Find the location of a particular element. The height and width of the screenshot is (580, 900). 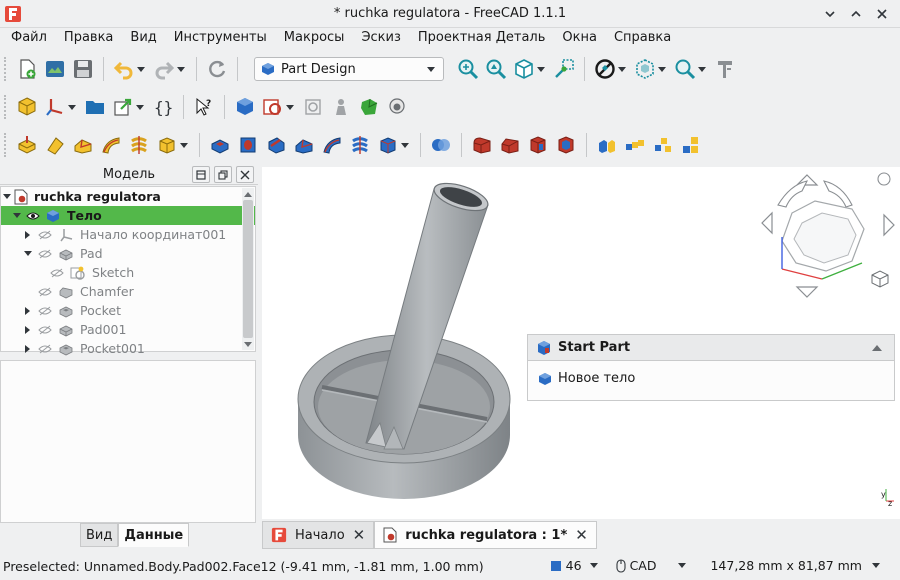

create-axis-button is located at coordinates (55, 107).